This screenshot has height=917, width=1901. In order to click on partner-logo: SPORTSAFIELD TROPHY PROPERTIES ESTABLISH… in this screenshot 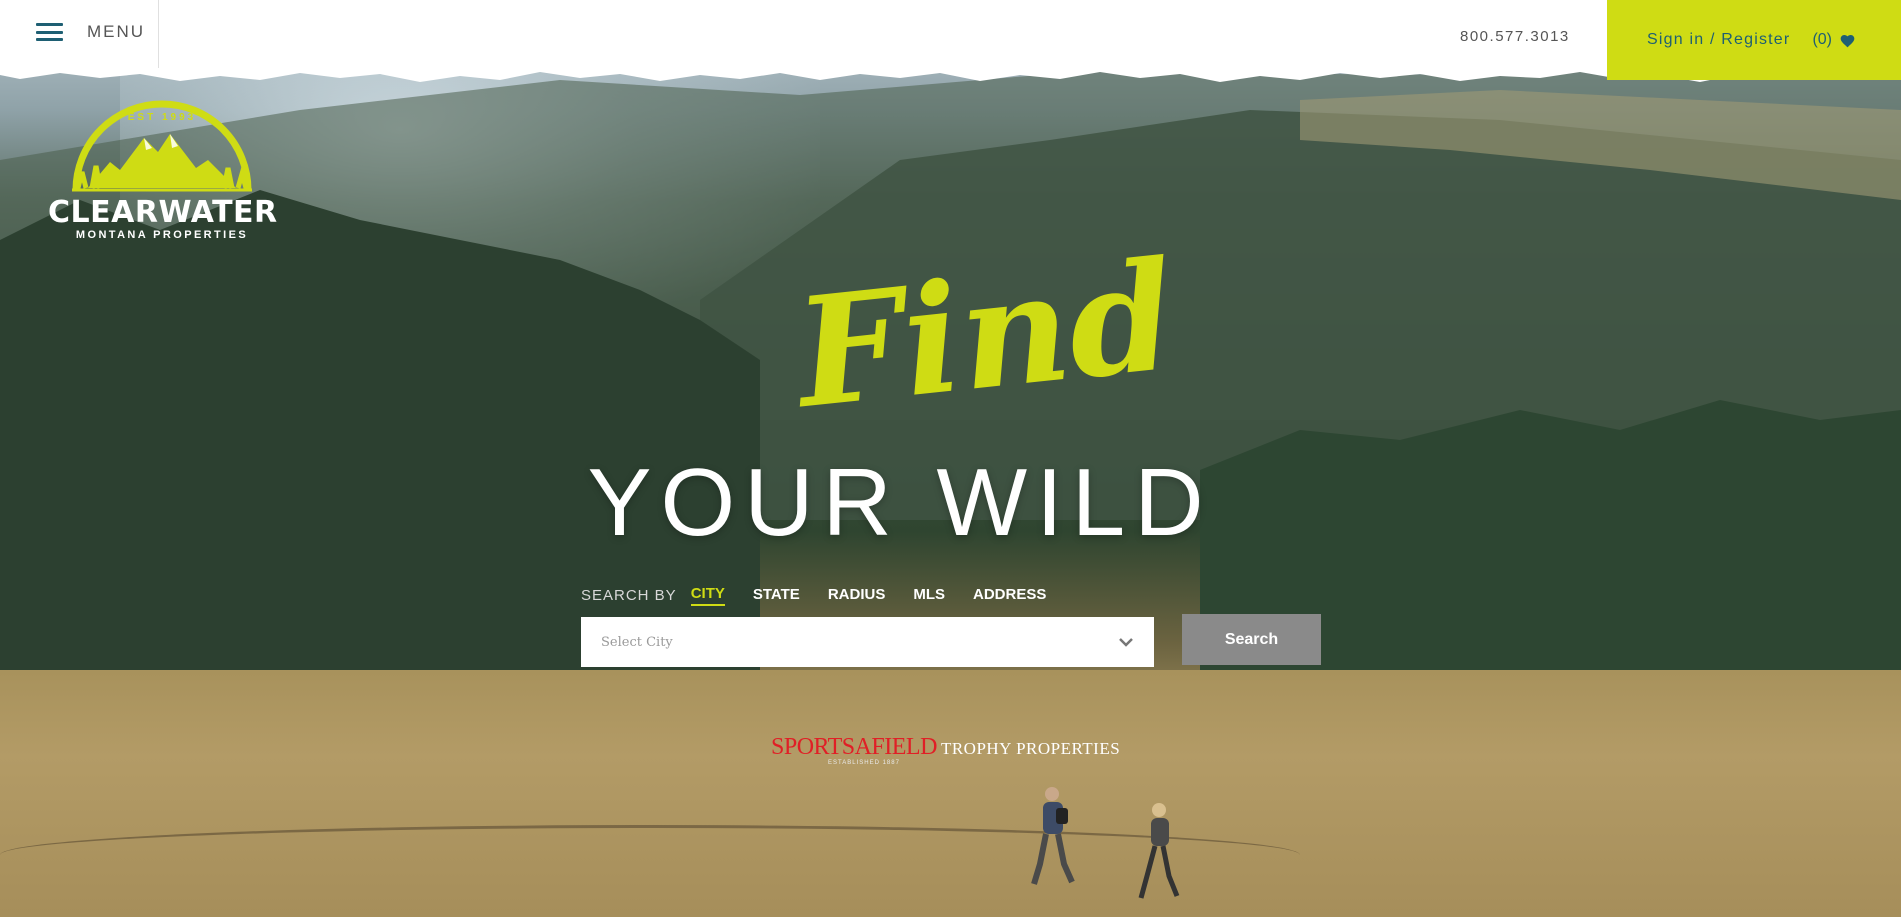, I will do `click(946, 750)`.